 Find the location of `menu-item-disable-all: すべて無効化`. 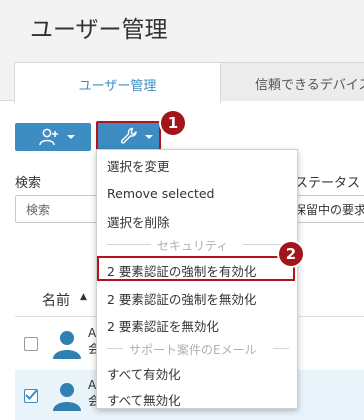

menu-item-disable-all: すべて無効化 is located at coordinates (144, 399).